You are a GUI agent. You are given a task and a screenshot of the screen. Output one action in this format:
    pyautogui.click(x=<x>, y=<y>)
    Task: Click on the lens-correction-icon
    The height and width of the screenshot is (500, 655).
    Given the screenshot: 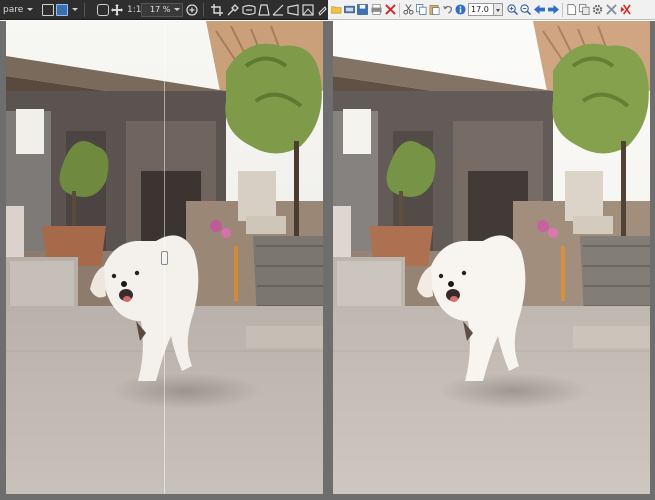 What is the action you would take?
    pyautogui.click(x=249, y=10)
    